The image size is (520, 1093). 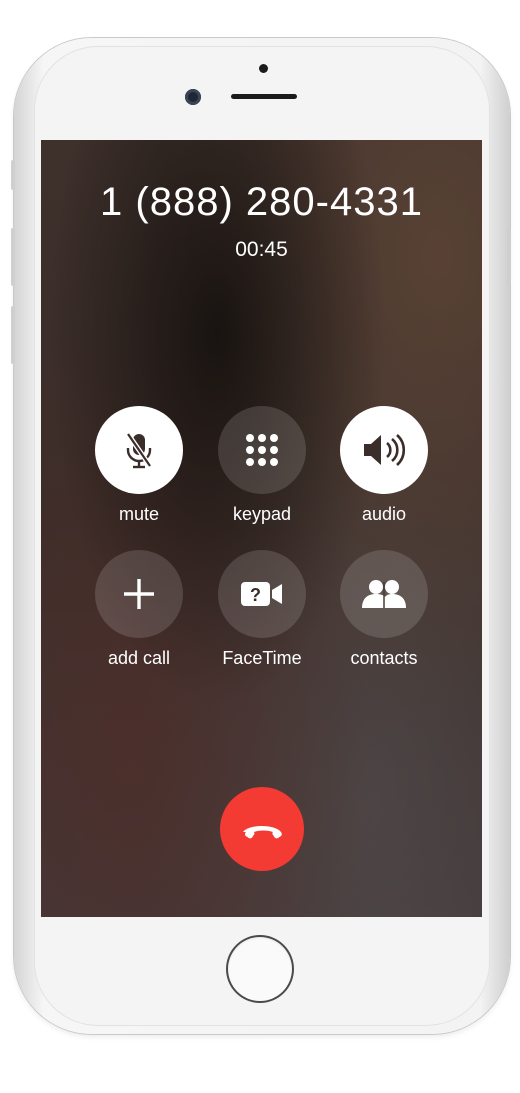 I want to click on end-call-button, so click(x=262, y=829).